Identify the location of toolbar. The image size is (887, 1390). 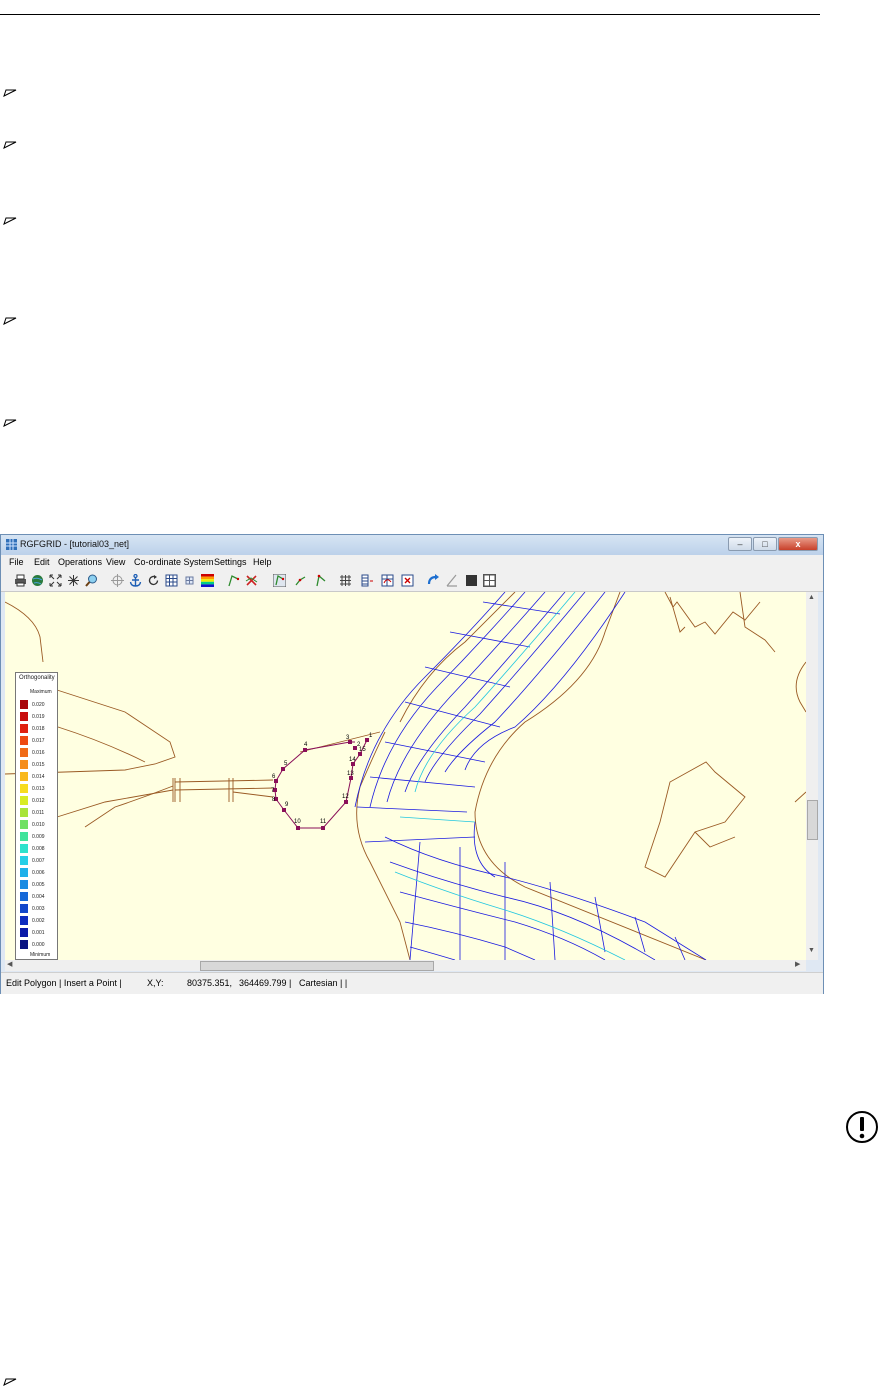
(412, 581).